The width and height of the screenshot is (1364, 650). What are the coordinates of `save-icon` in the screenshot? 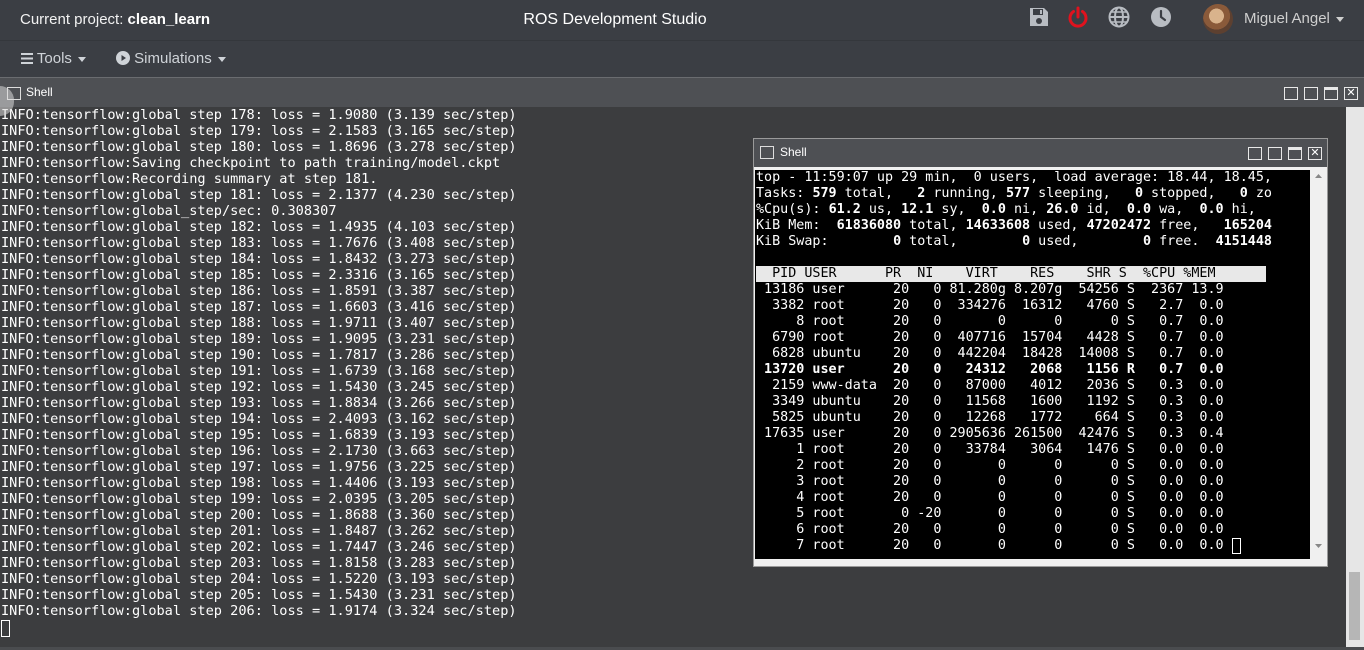 It's located at (1039, 17).